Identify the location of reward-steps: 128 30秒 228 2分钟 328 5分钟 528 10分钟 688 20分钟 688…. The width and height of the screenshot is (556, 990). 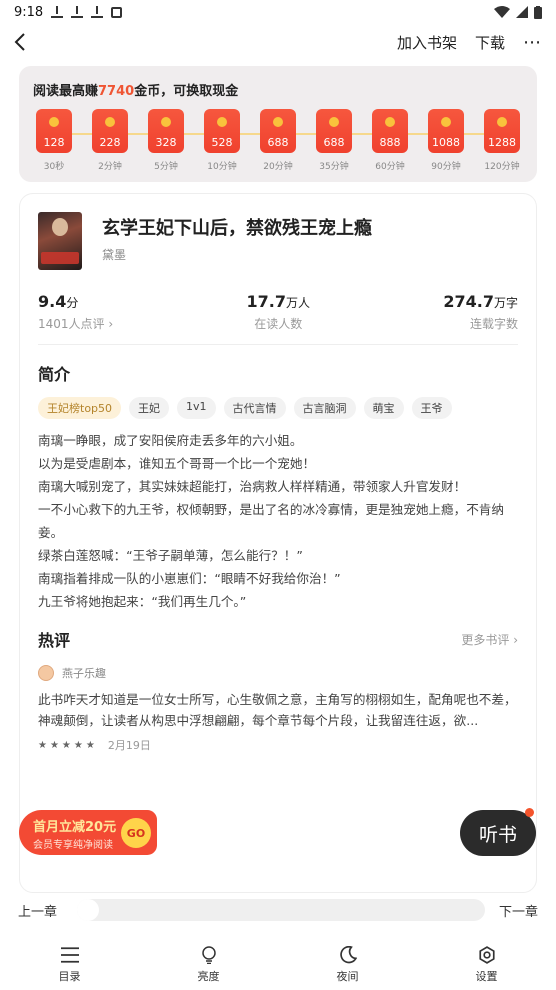
(278, 144).